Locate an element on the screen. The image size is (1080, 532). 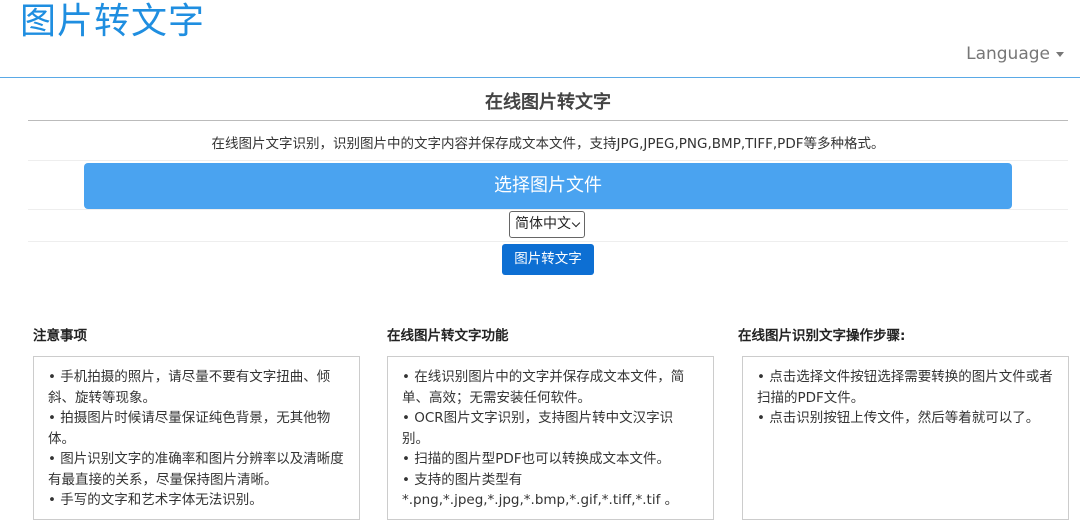
list-item: • 图片识别文字的准确率和图片分辨率以及清晰度有最直接的关系，尽量保持图片清晰。 is located at coordinates (196, 469).